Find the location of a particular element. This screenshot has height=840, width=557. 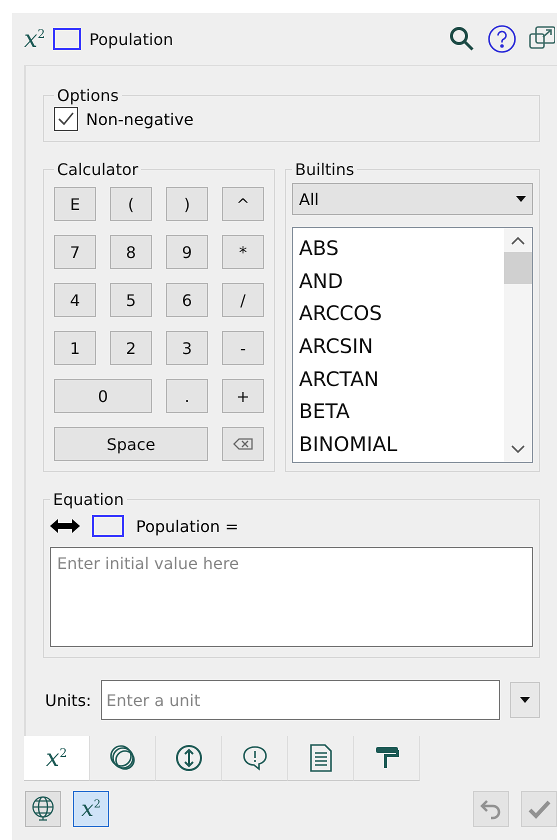

calculator-key: + is located at coordinates (243, 396).